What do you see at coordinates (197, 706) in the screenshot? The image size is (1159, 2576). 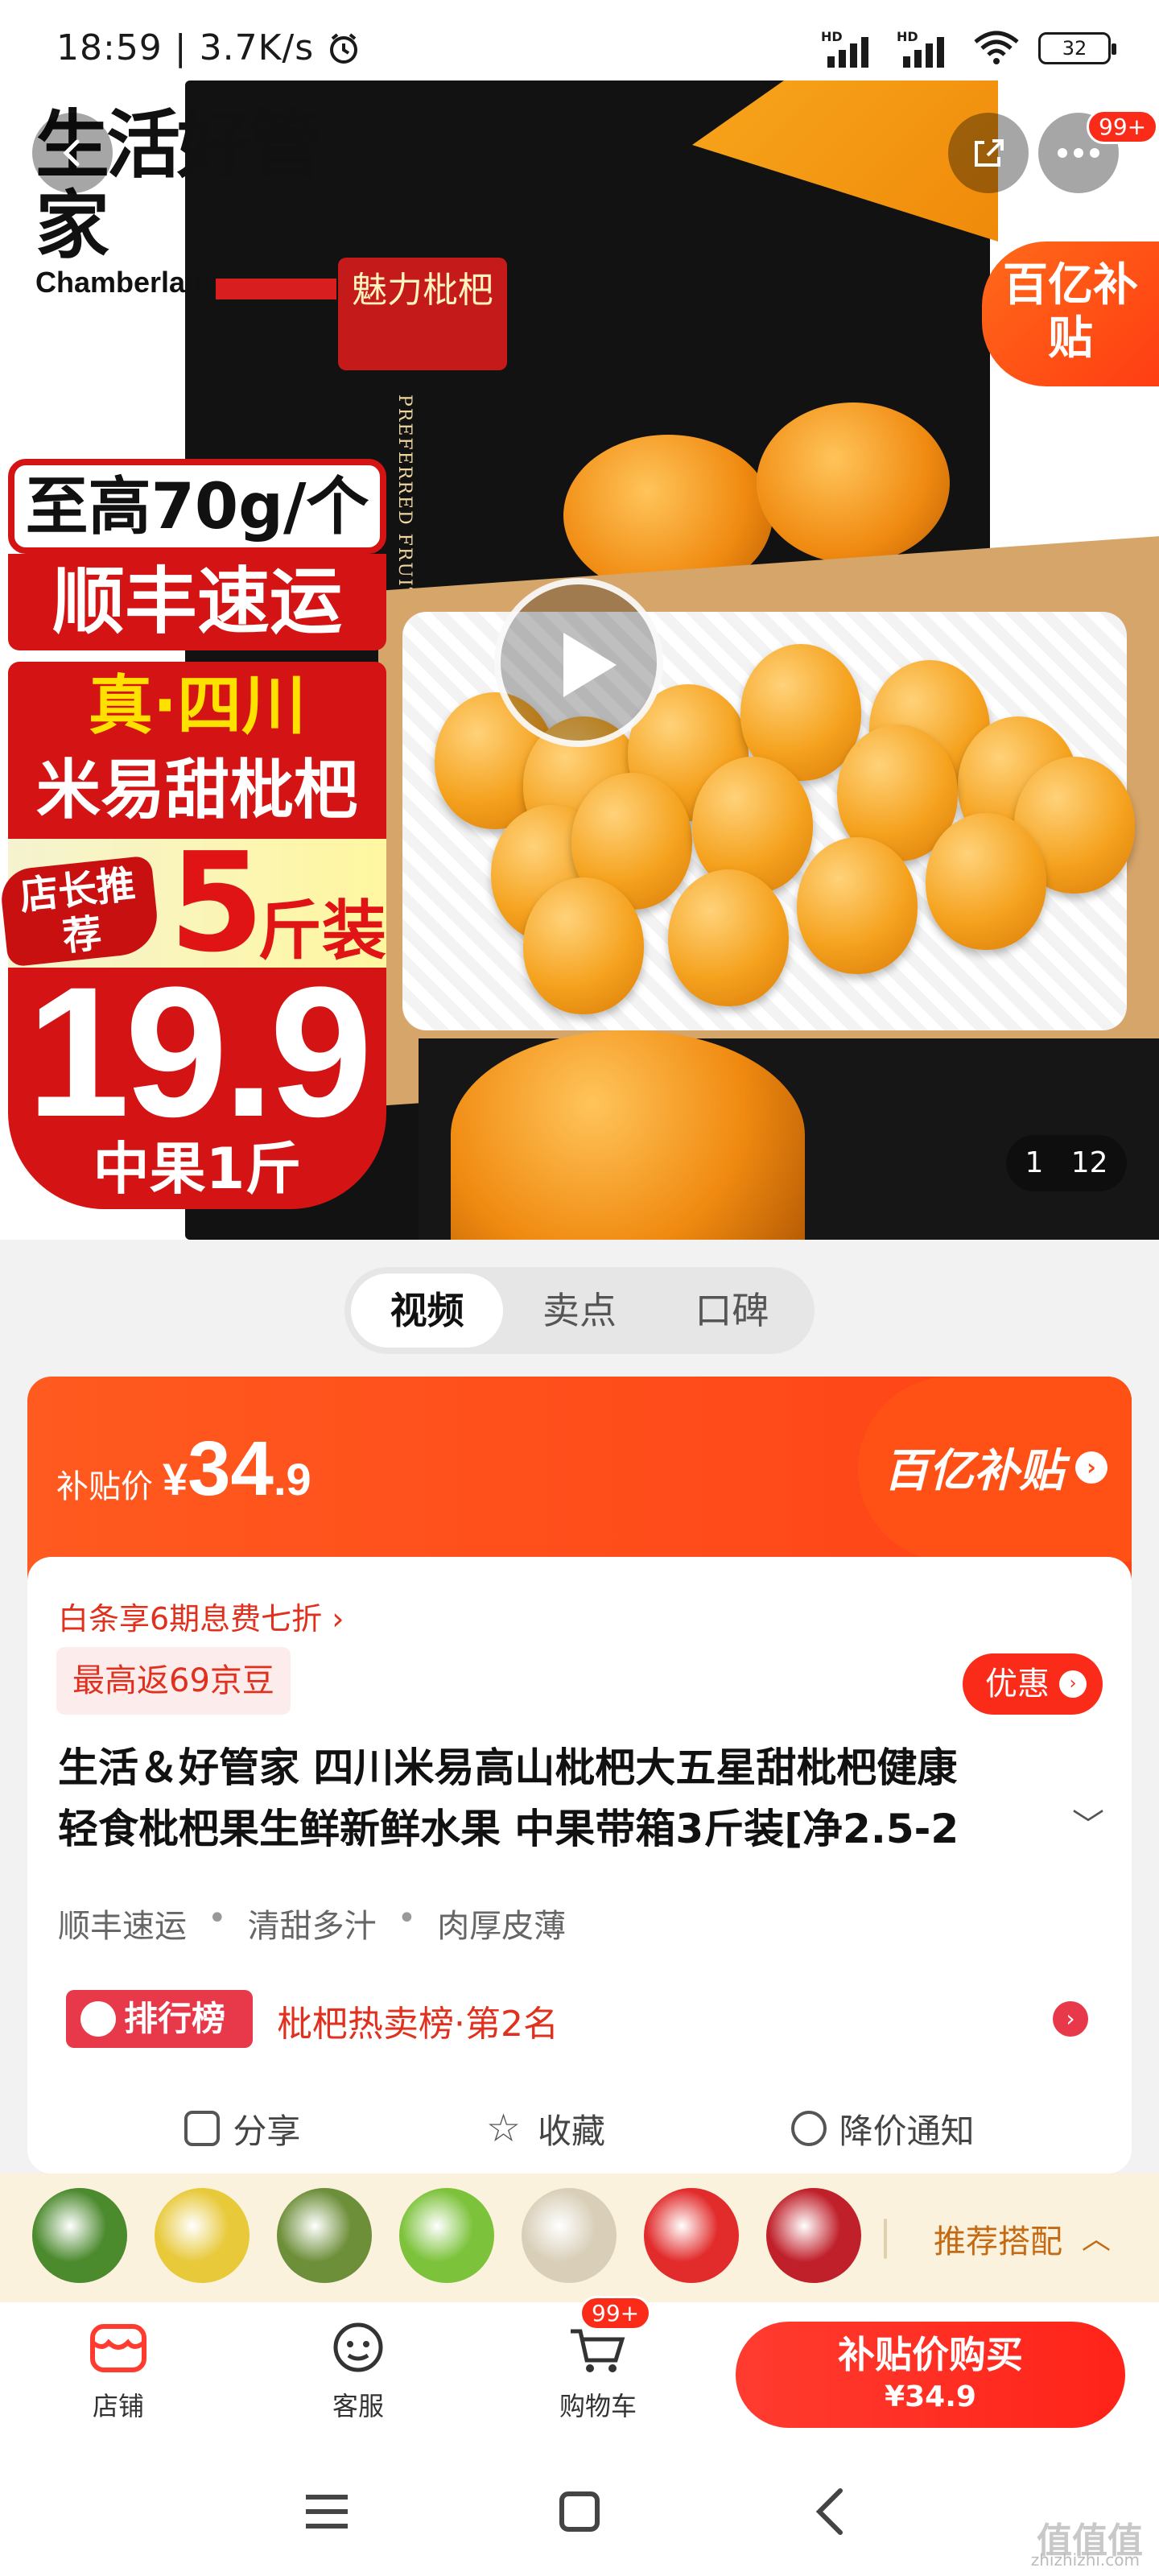 I see `promo-origin: 真·四川` at bounding box center [197, 706].